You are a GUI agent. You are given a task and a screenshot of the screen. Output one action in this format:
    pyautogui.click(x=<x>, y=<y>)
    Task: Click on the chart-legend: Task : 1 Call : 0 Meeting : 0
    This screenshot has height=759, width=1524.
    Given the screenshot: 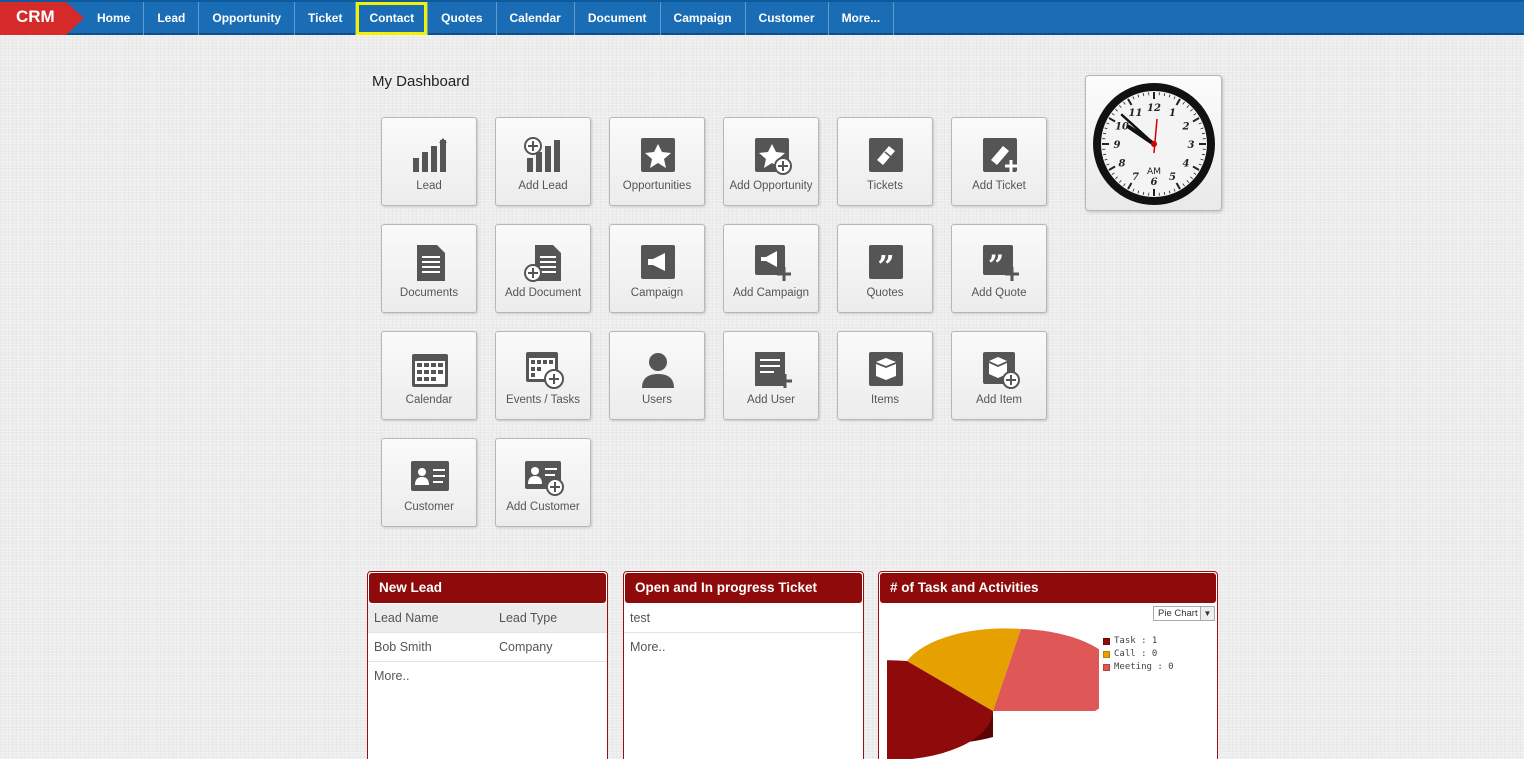 What is the action you would take?
    pyautogui.click(x=1138, y=654)
    